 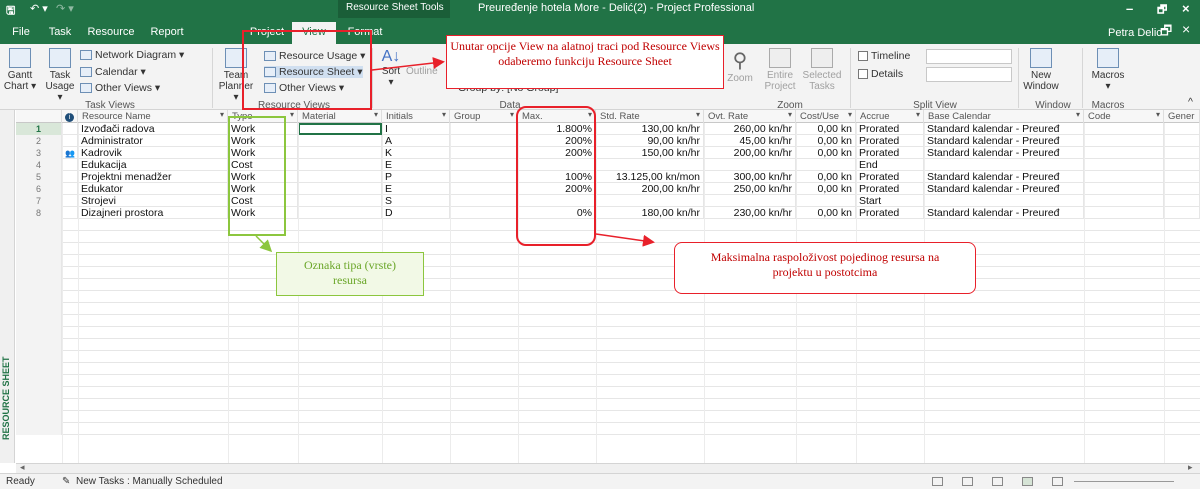 I want to click on zoom-button: ⚲ Zoom, so click(x=740, y=66).